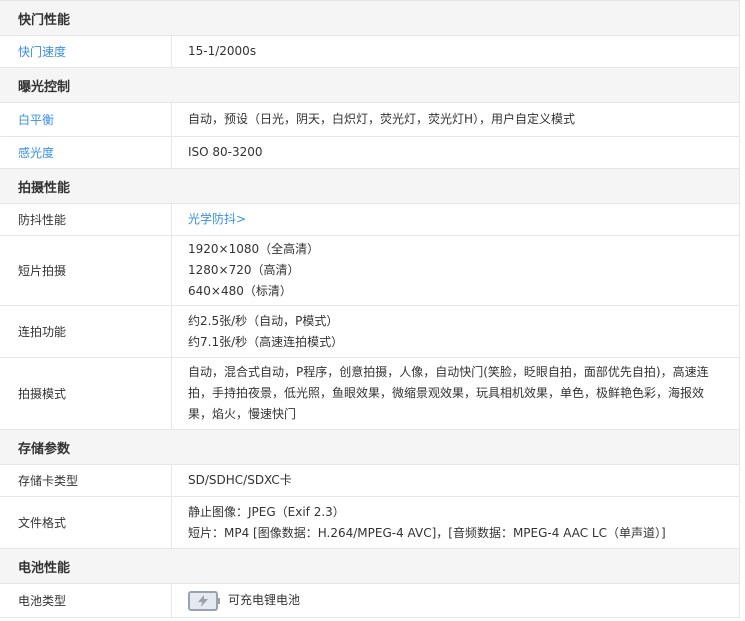 Image resolution: width=745 pixels, height=621 pixels. What do you see at coordinates (204, 600) in the screenshot?
I see `battery-charging-icon` at bounding box center [204, 600].